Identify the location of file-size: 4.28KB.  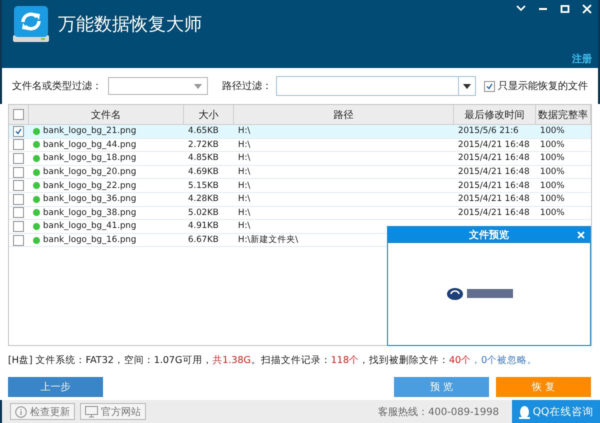
(203, 199).